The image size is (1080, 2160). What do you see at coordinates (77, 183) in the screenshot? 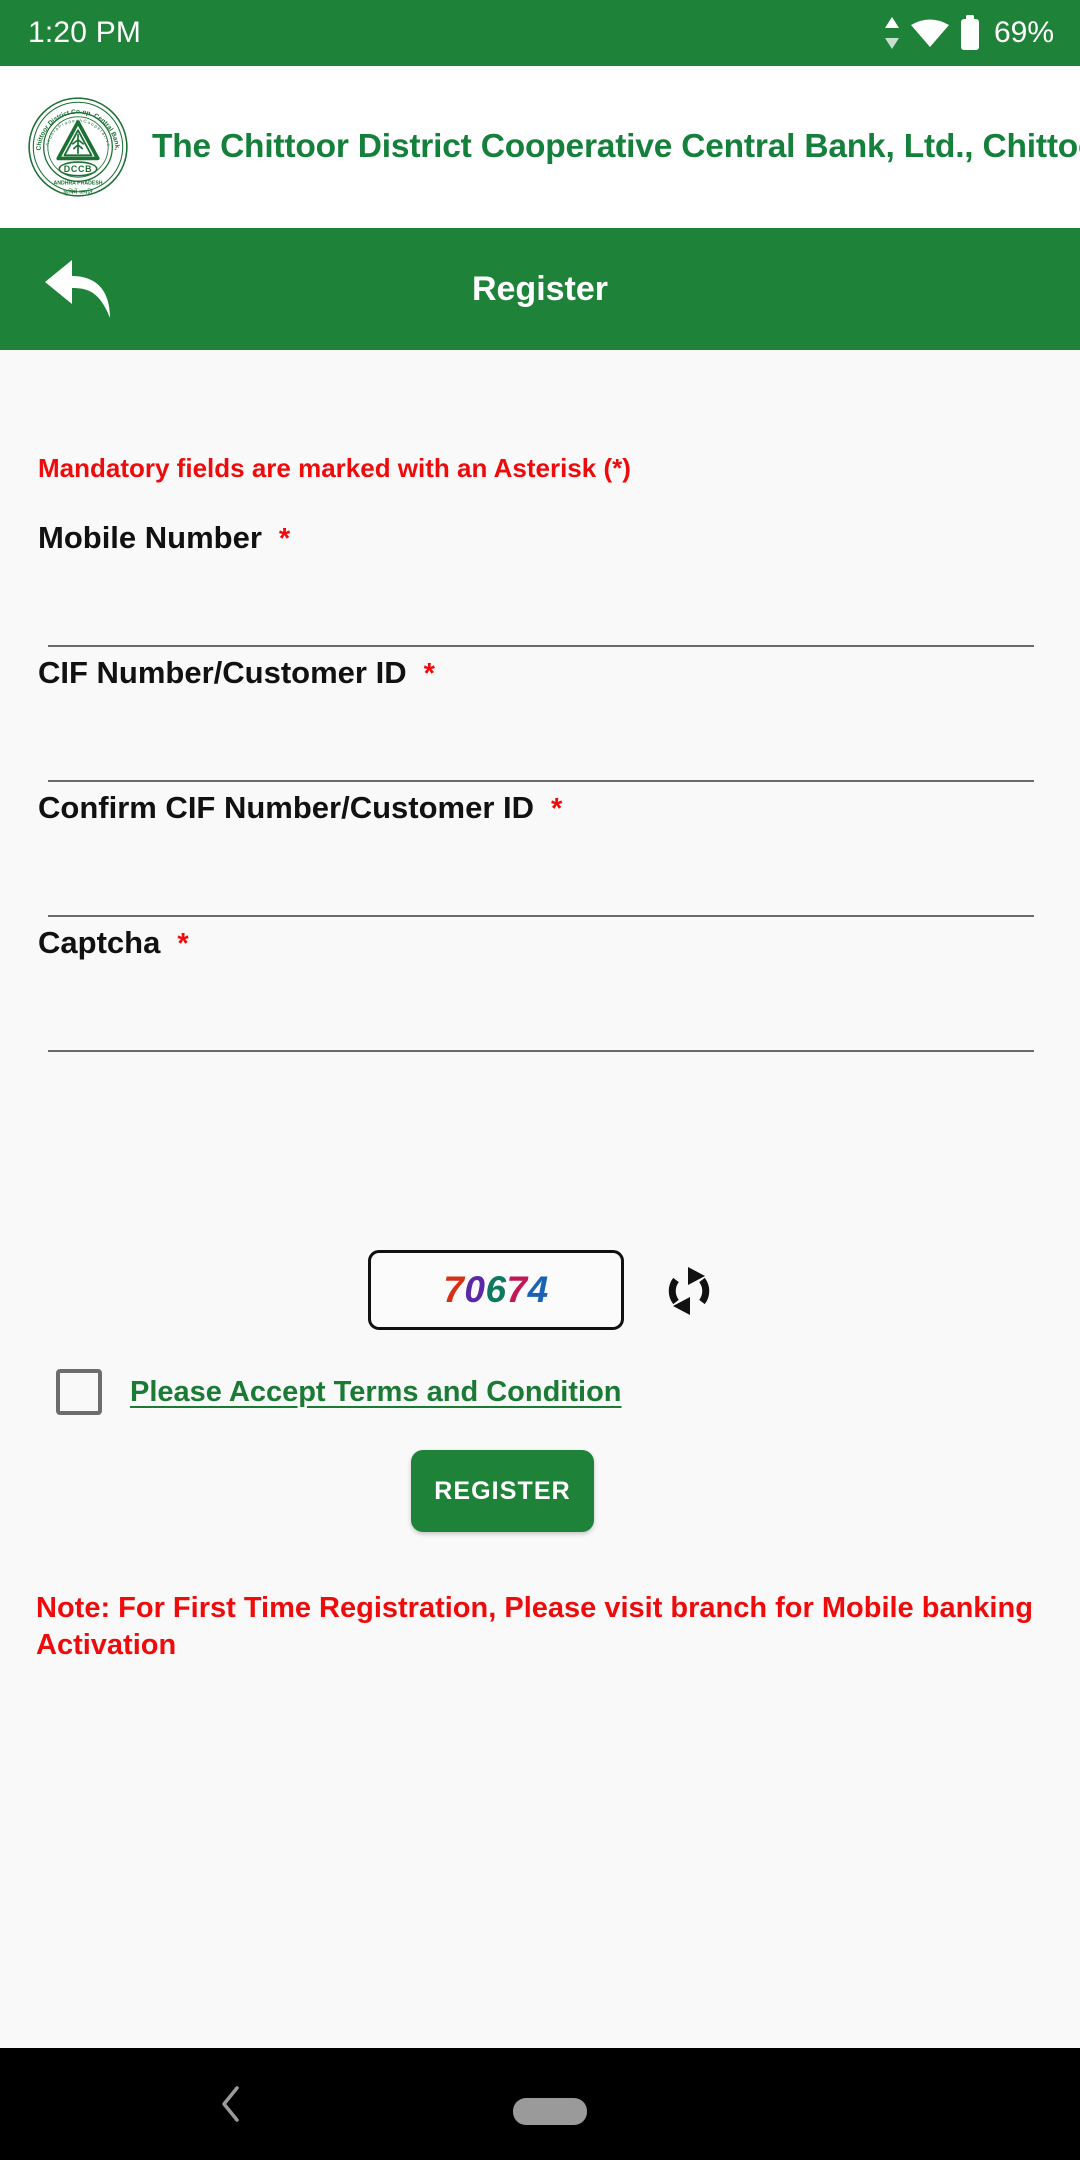
I see `svg-text: ANDHRA PRADESH` at bounding box center [77, 183].